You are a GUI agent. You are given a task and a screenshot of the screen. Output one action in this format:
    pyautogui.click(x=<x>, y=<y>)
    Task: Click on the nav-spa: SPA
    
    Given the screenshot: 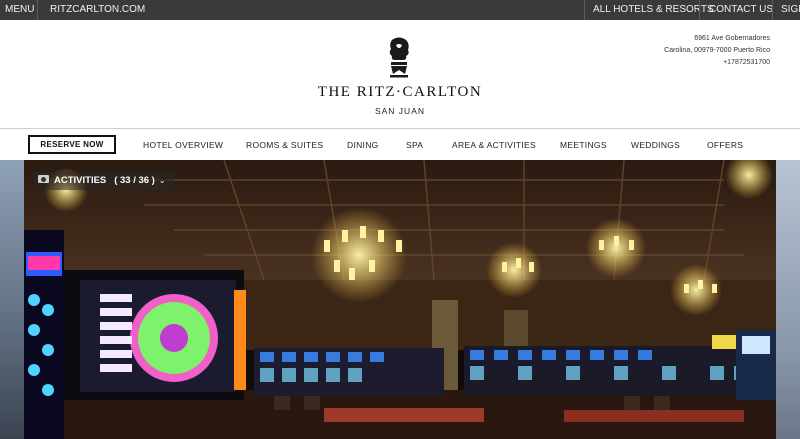 What is the action you would take?
    pyautogui.click(x=414, y=145)
    